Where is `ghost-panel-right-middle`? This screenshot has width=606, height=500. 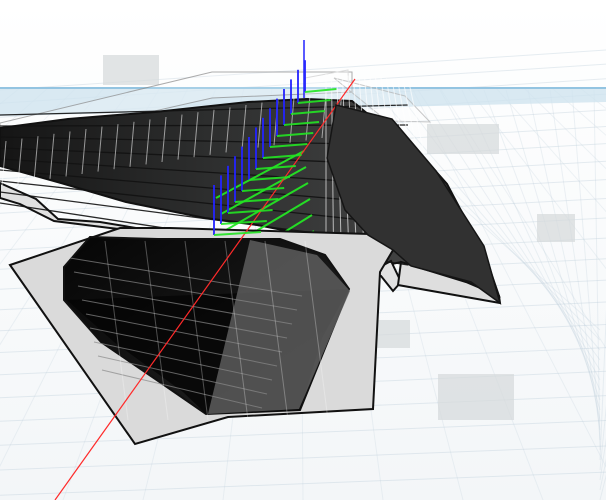 ghost-panel-right-middle is located at coordinates (556, 228).